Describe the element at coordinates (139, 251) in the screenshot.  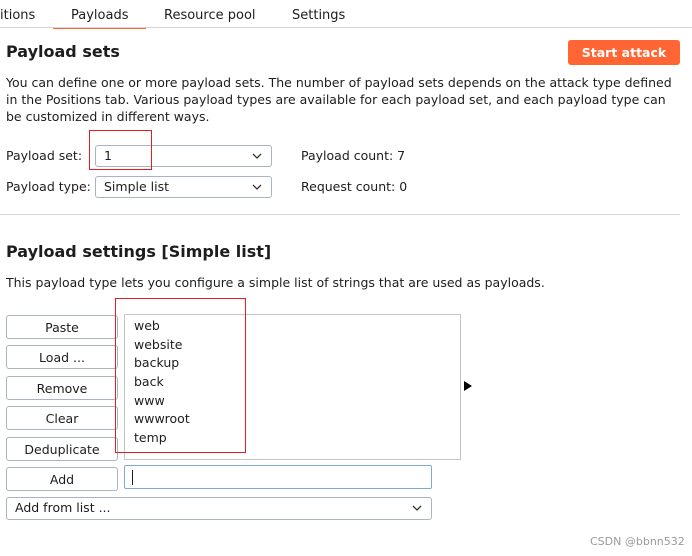
I see `payload-settings-title: Payload settings [Simple list]` at that location.